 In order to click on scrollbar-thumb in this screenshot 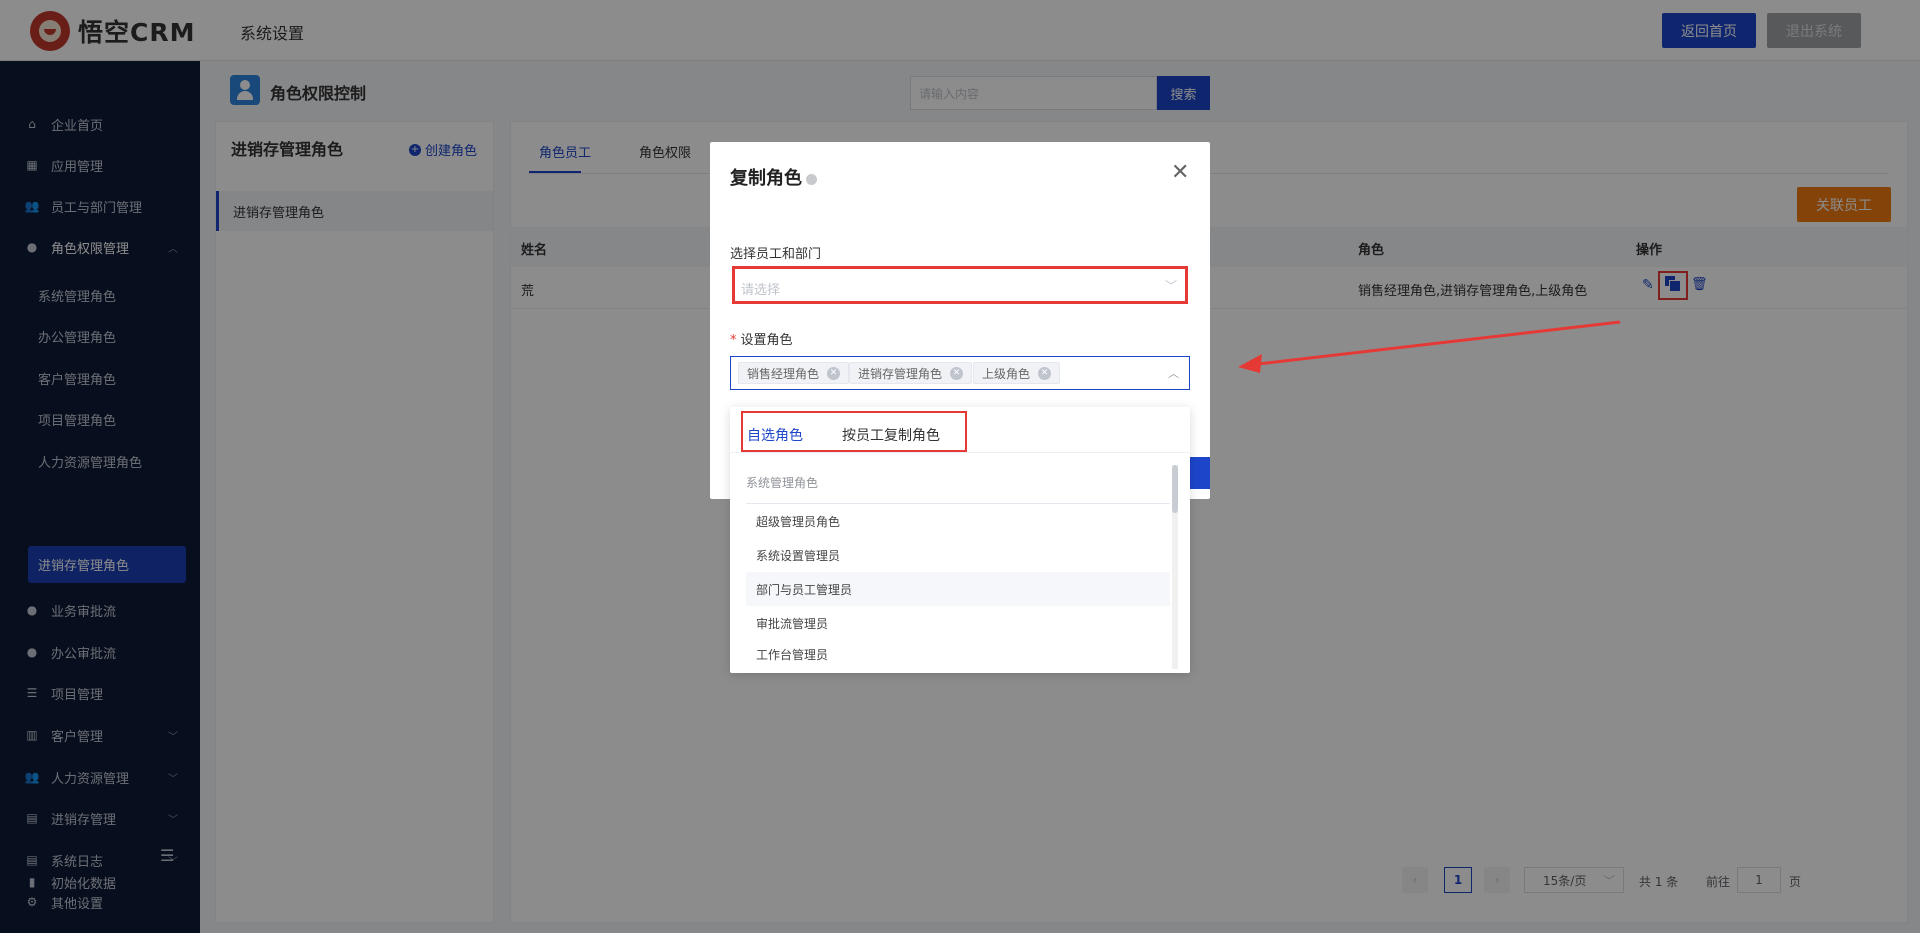, I will do `click(1175, 489)`.